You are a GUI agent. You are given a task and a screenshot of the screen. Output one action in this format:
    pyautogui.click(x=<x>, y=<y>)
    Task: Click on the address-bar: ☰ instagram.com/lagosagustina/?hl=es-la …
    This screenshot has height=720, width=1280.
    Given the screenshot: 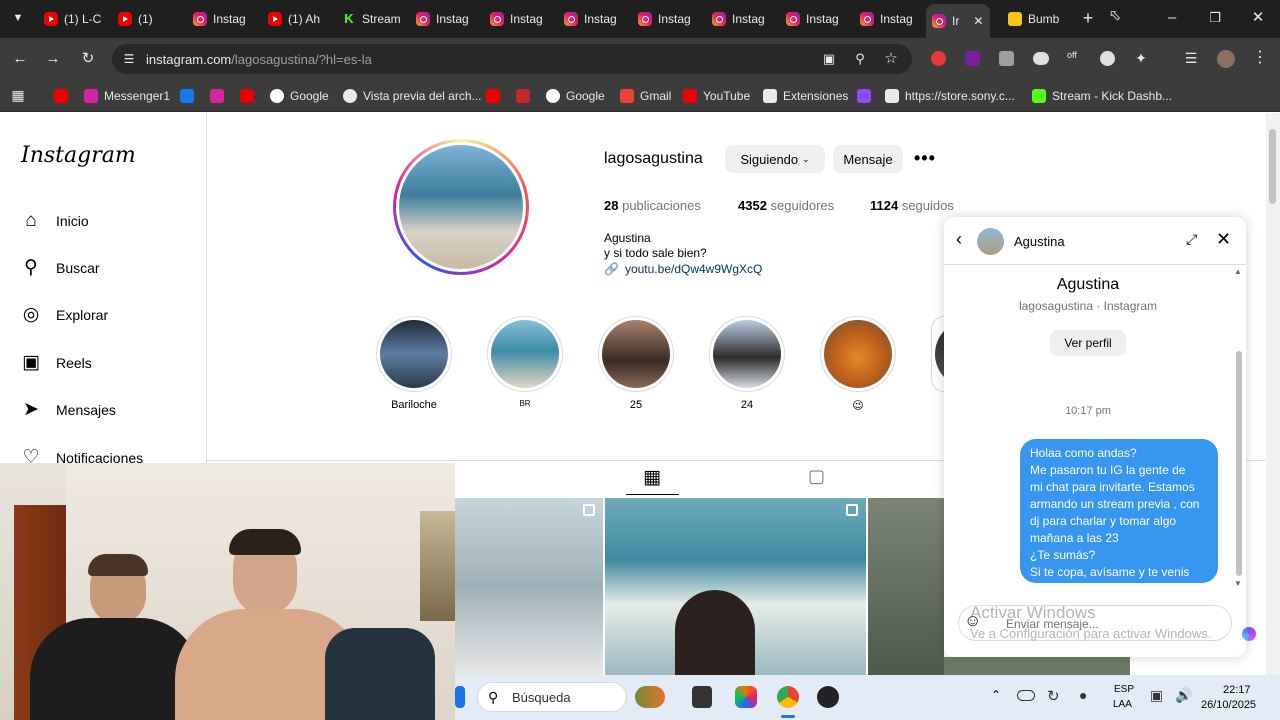 What is the action you would take?
    pyautogui.click(x=512, y=59)
    